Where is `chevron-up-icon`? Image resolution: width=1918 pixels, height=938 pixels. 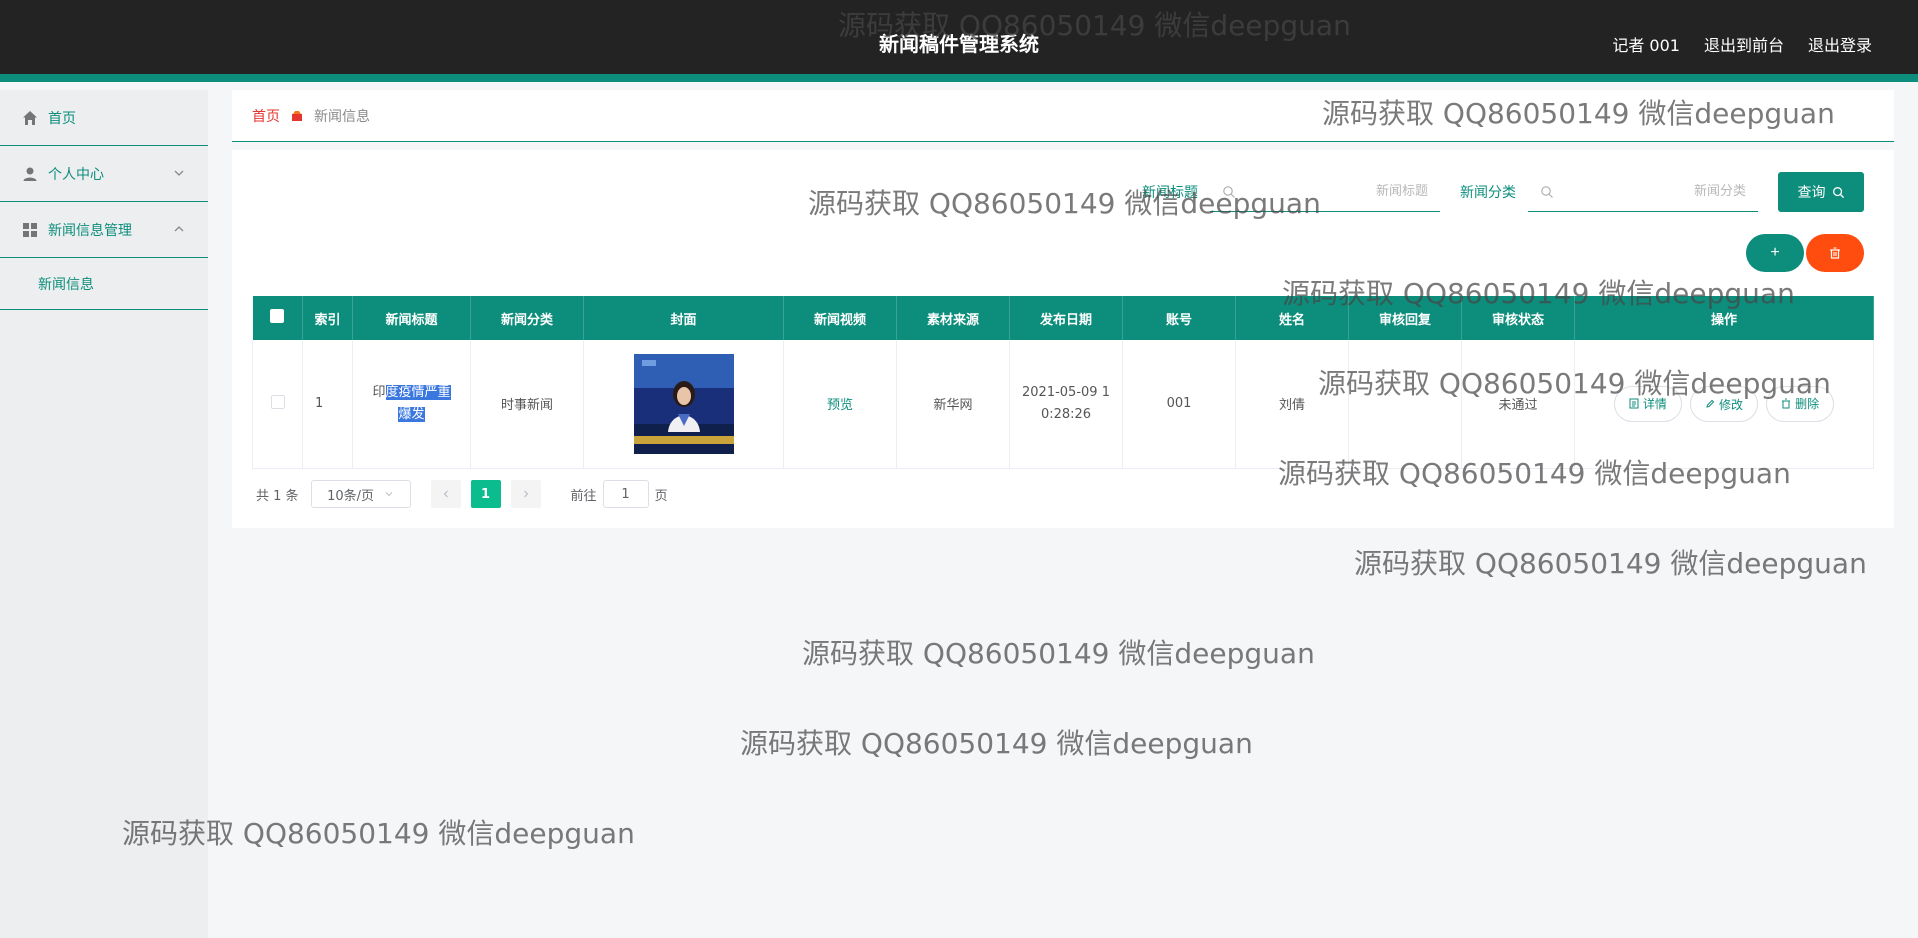 chevron-up-icon is located at coordinates (179, 229).